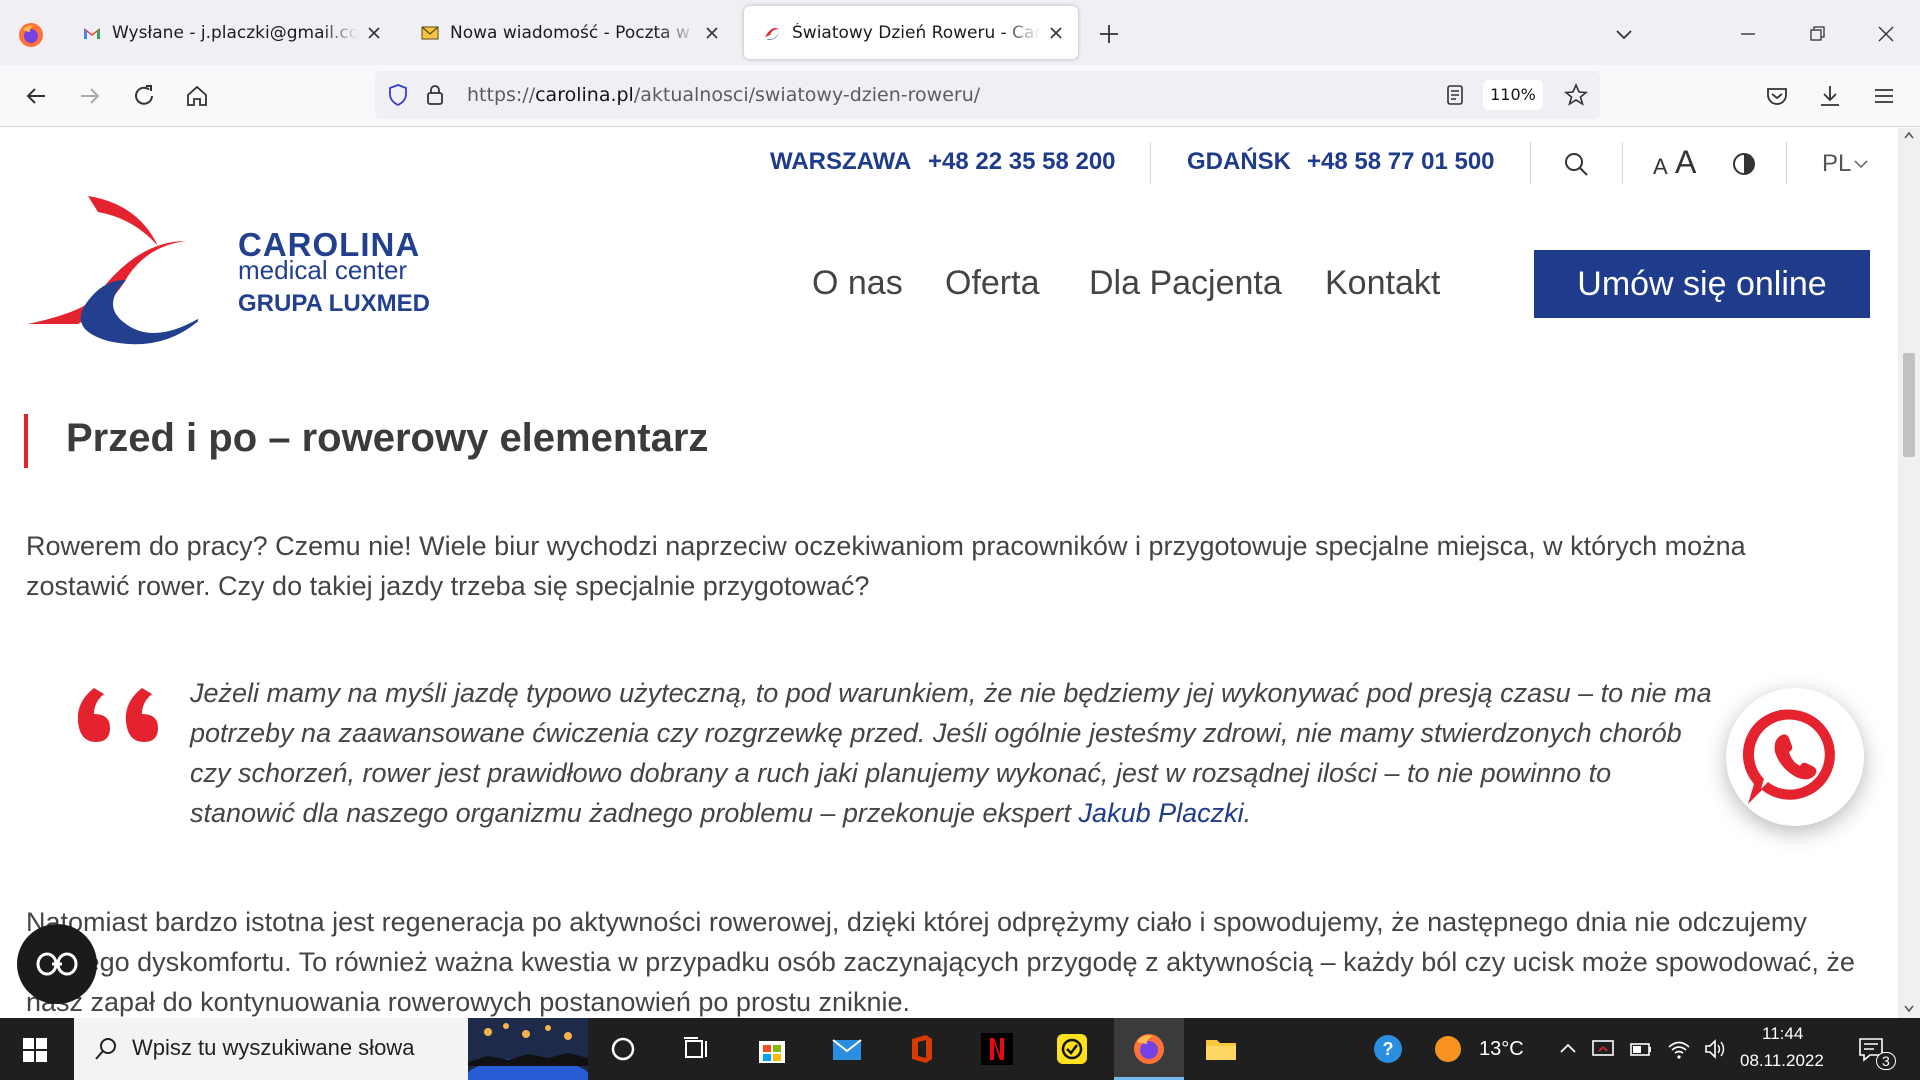 The width and height of the screenshot is (1920, 1080). Describe the element at coordinates (1072, 1049) in the screenshot. I see `todo-app-icon` at that location.